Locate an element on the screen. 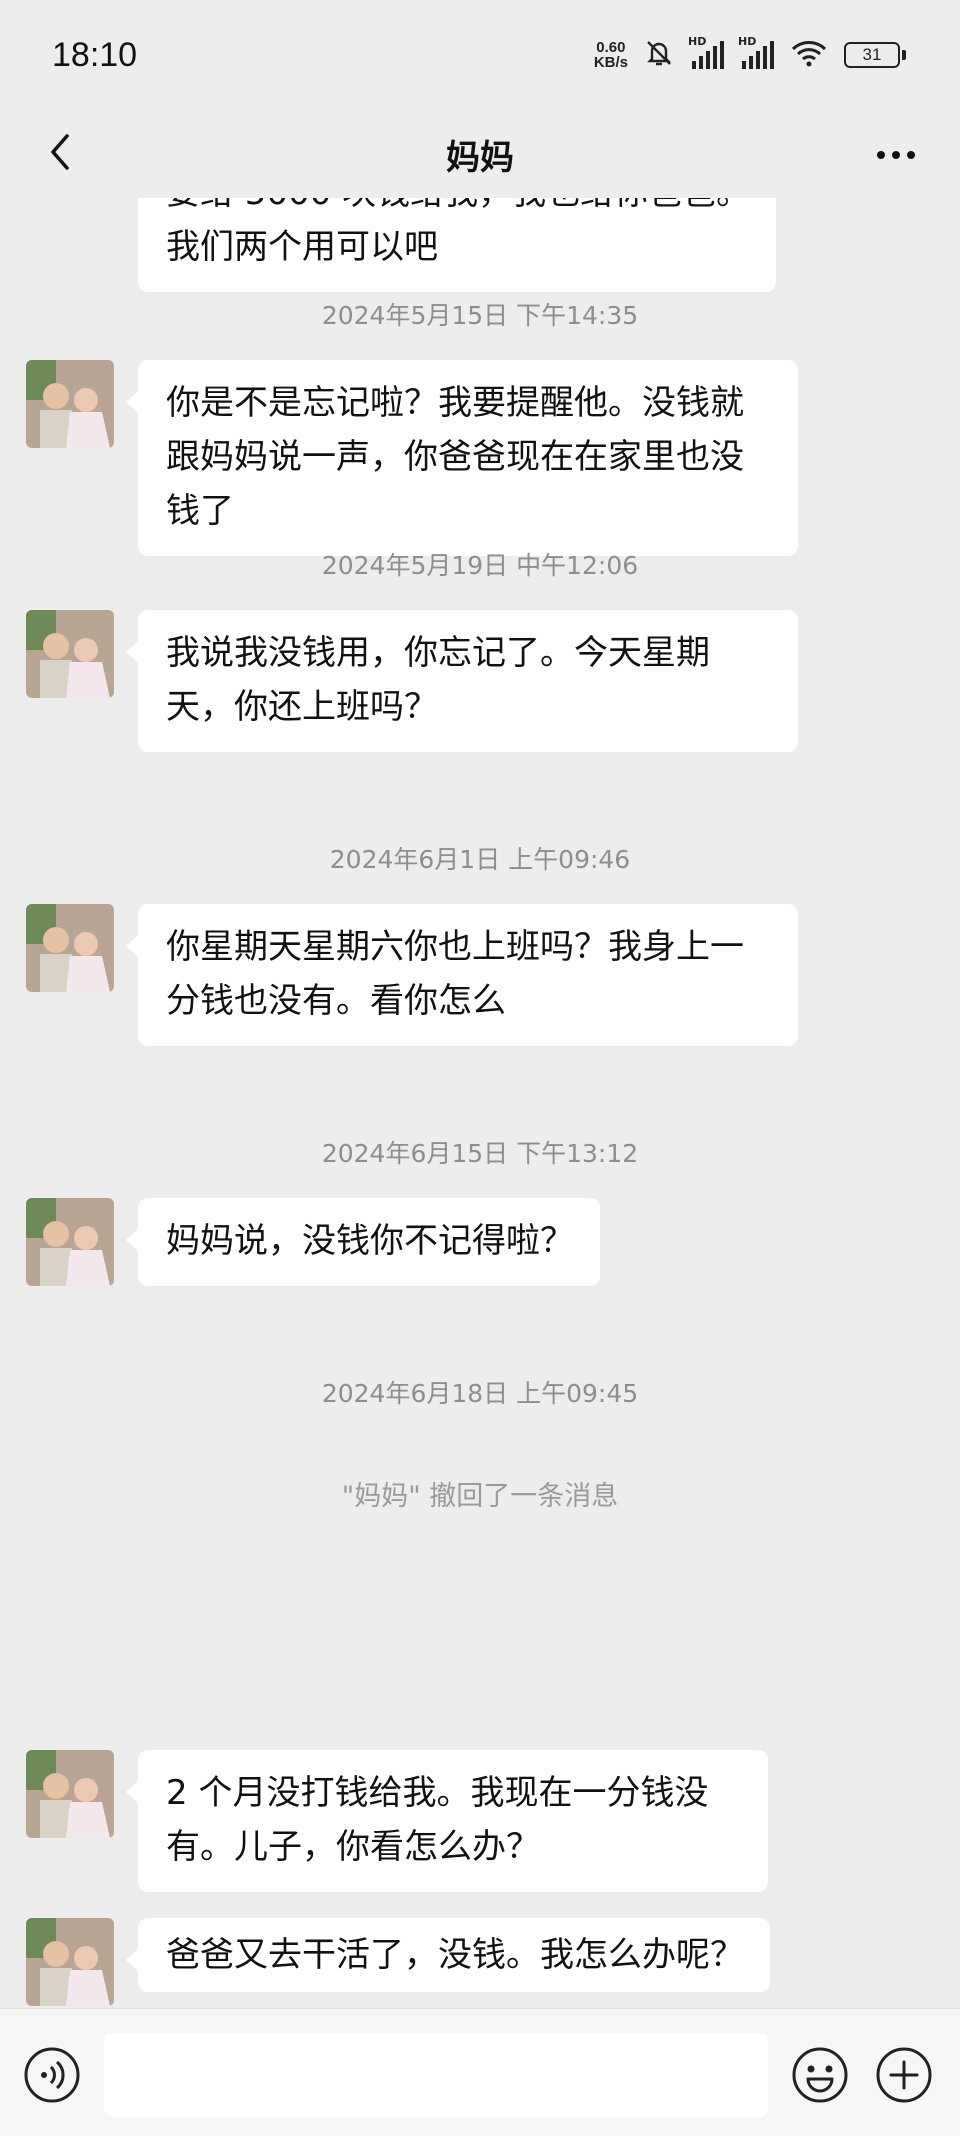 The height and width of the screenshot is (2136, 960). message-bubble: 2 个月没打钱给我。我现在一分钱没有。儿子，你看怎么办？ is located at coordinates (447, 1821).